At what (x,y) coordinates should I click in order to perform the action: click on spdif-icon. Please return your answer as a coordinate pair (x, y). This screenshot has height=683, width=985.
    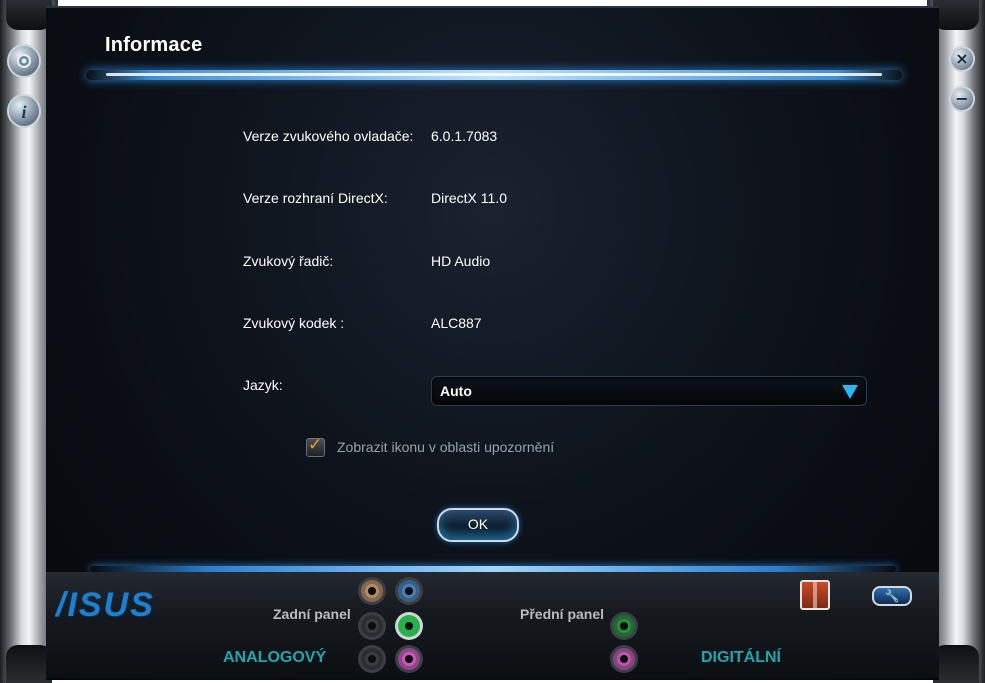
    Looking at the image, I should click on (815, 595).